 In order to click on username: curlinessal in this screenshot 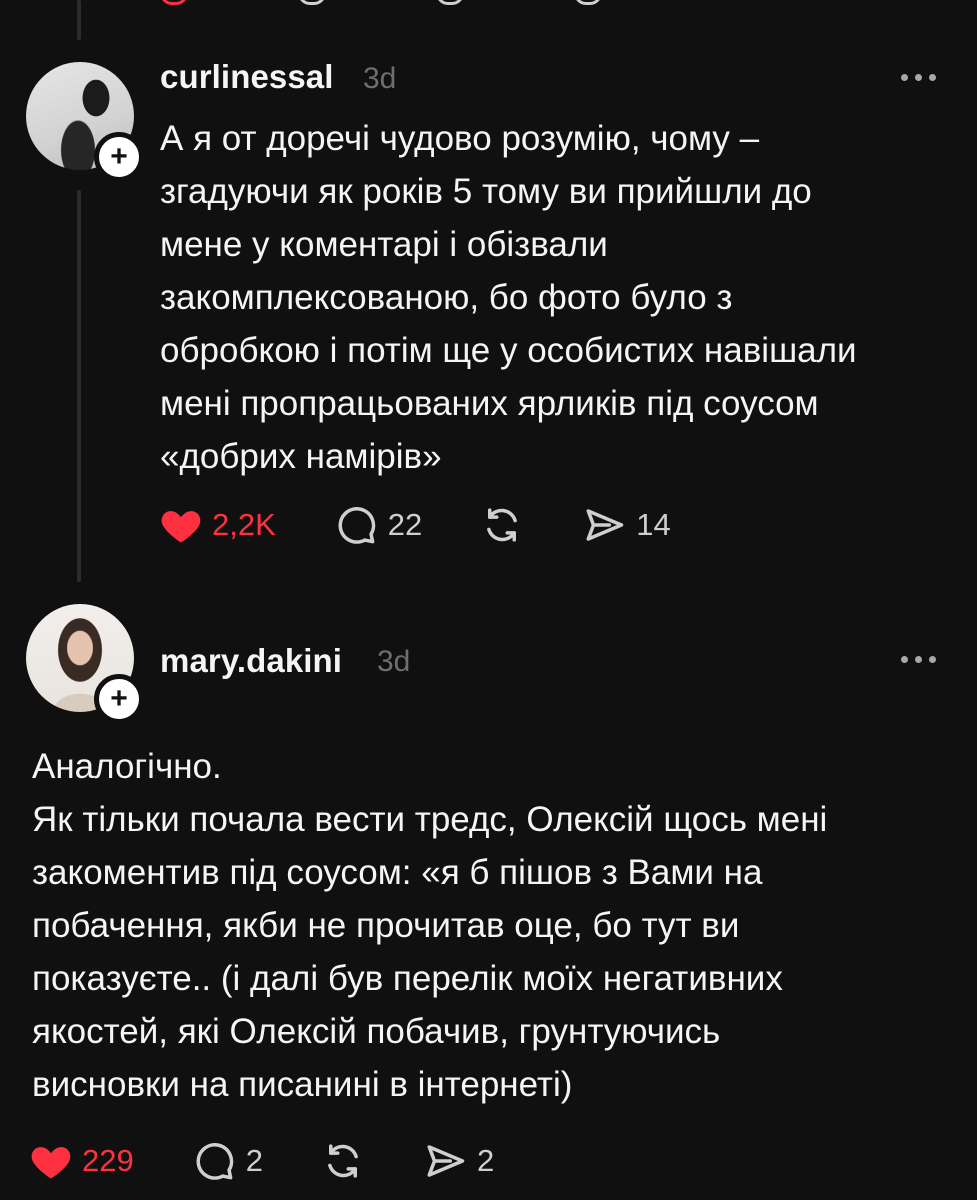, I will do `click(247, 77)`.